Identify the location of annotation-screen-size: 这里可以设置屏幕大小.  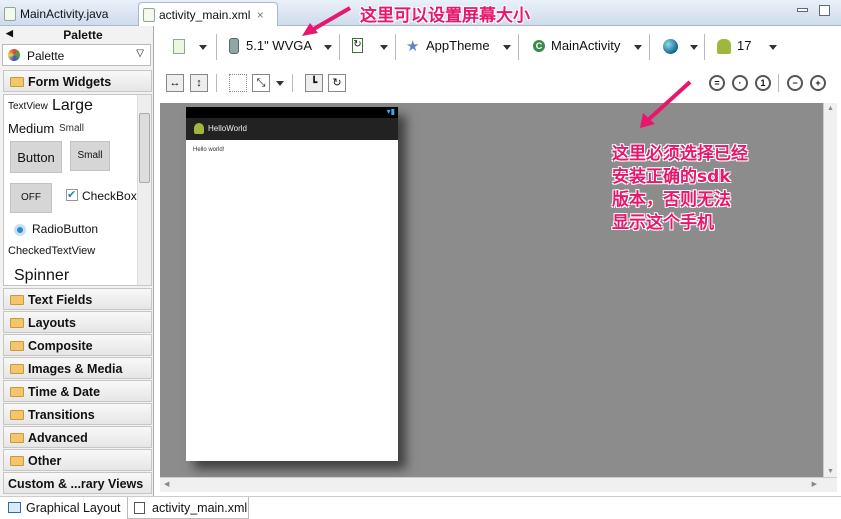
(445, 16).